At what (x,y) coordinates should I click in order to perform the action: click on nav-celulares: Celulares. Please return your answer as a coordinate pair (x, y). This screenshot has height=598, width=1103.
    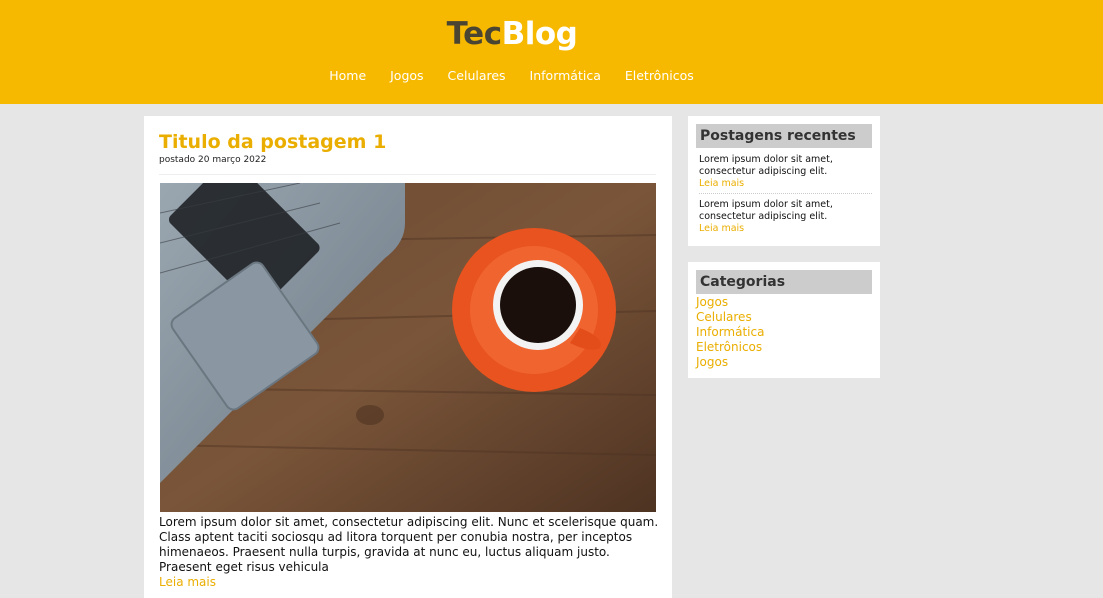
    Looking at the image, I should click on (477, 75).